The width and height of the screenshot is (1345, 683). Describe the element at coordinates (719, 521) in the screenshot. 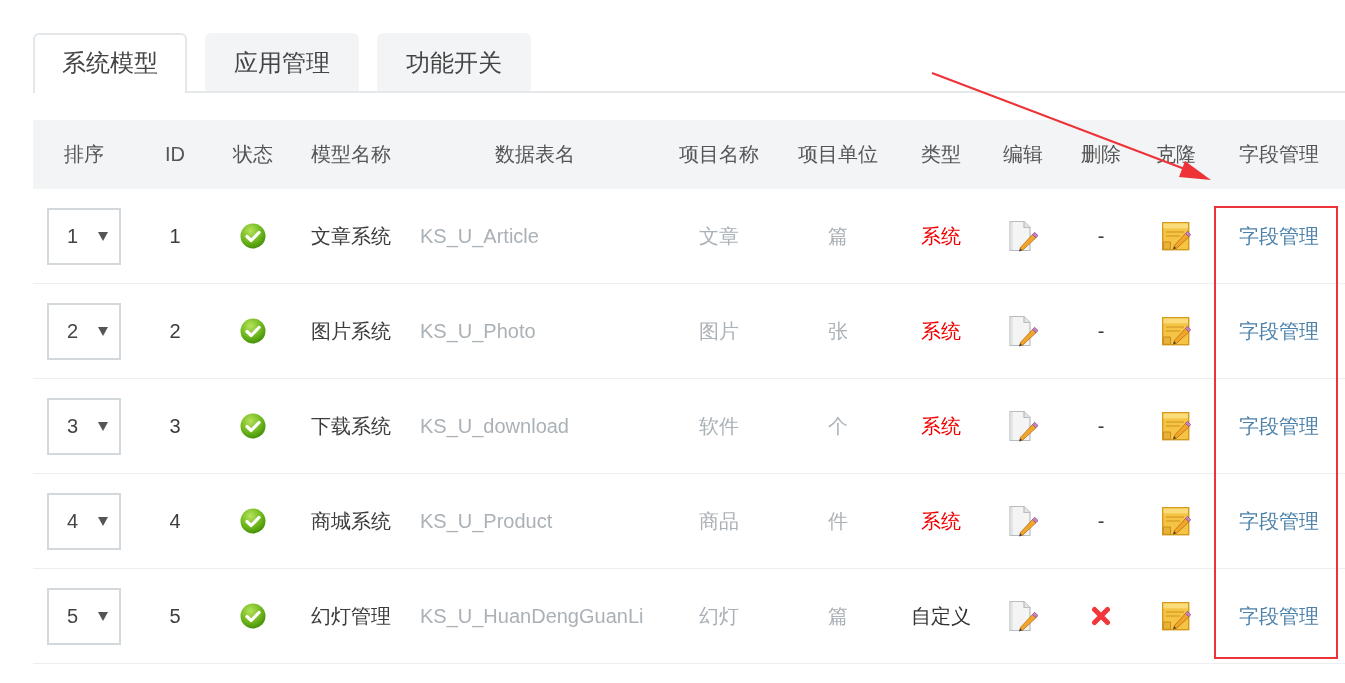

I see `item-name: 商品` at that location.